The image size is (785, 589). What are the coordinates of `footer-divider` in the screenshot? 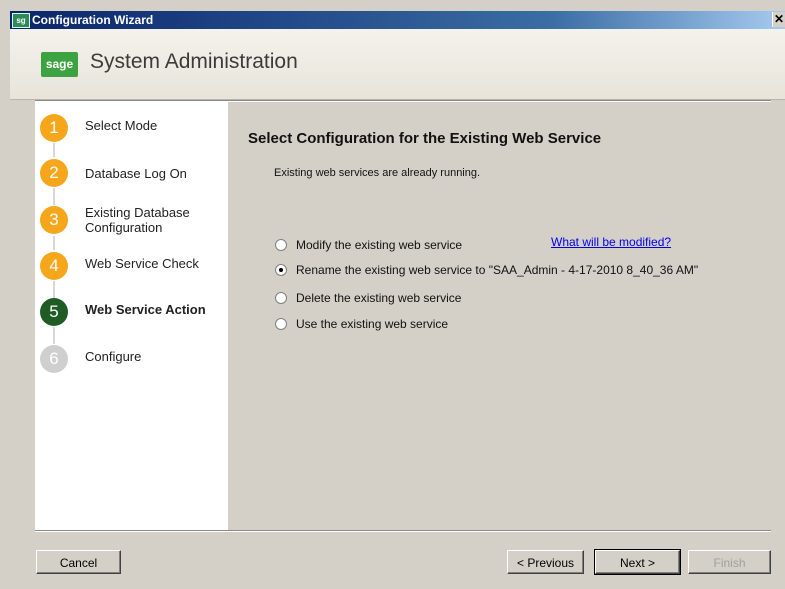 It's located at (403, 531).